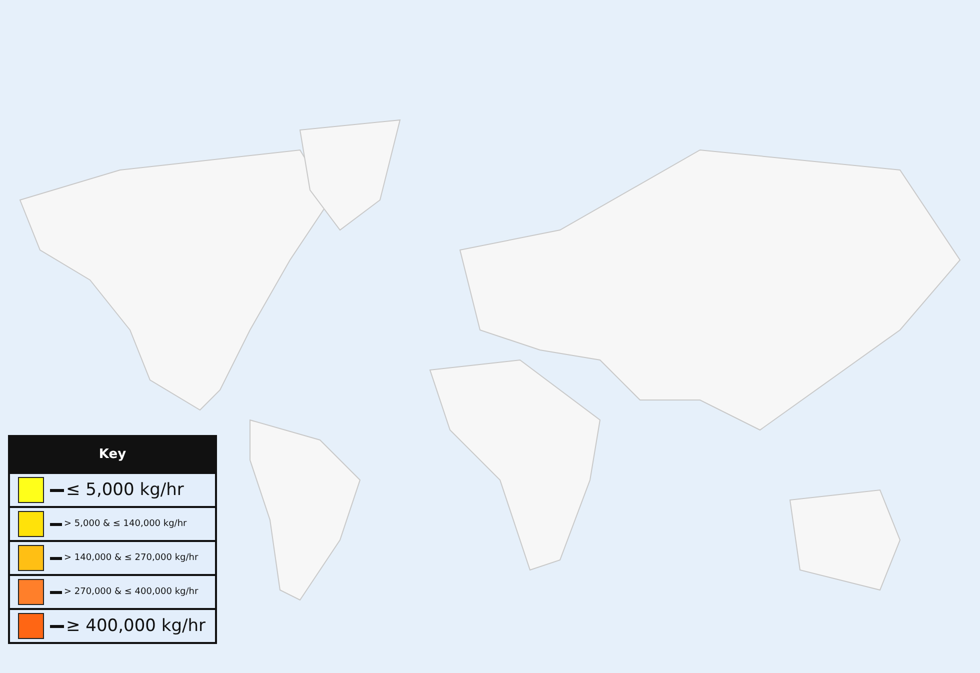  Describe the element at coordinates (131, 558) in the screenshot. I see `legend-label: > 140,000 & ≤ 270,000 kg/hr` at that location.